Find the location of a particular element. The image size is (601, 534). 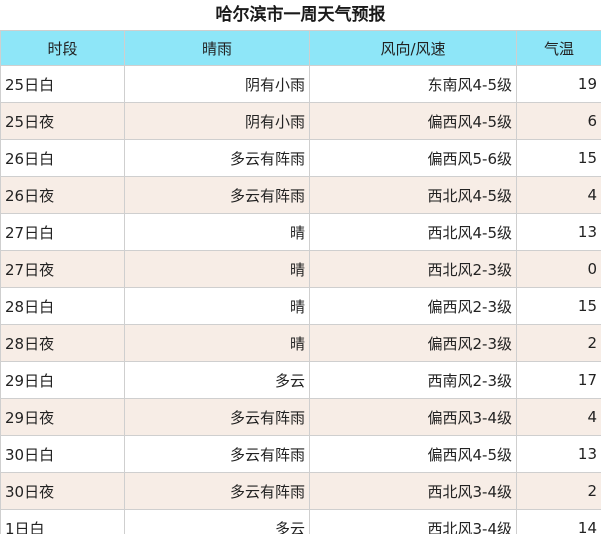

temperature-cell: 19 is located at coordinates (558, 84).